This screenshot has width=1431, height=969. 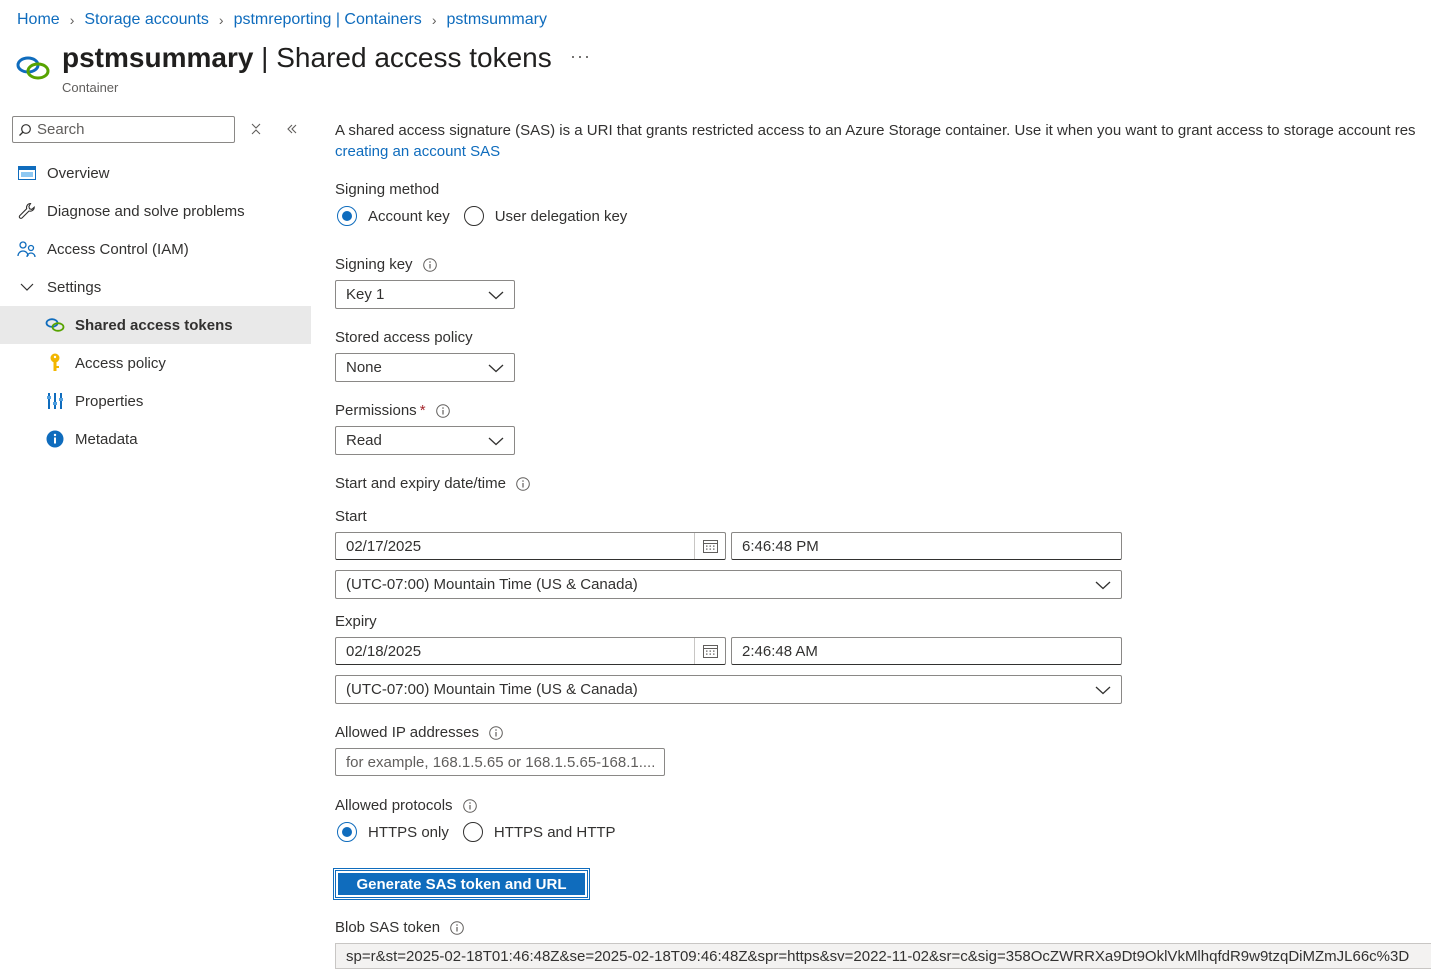 I want to click on sidebar-item-label: Metadata, so click(x=106, y=439).